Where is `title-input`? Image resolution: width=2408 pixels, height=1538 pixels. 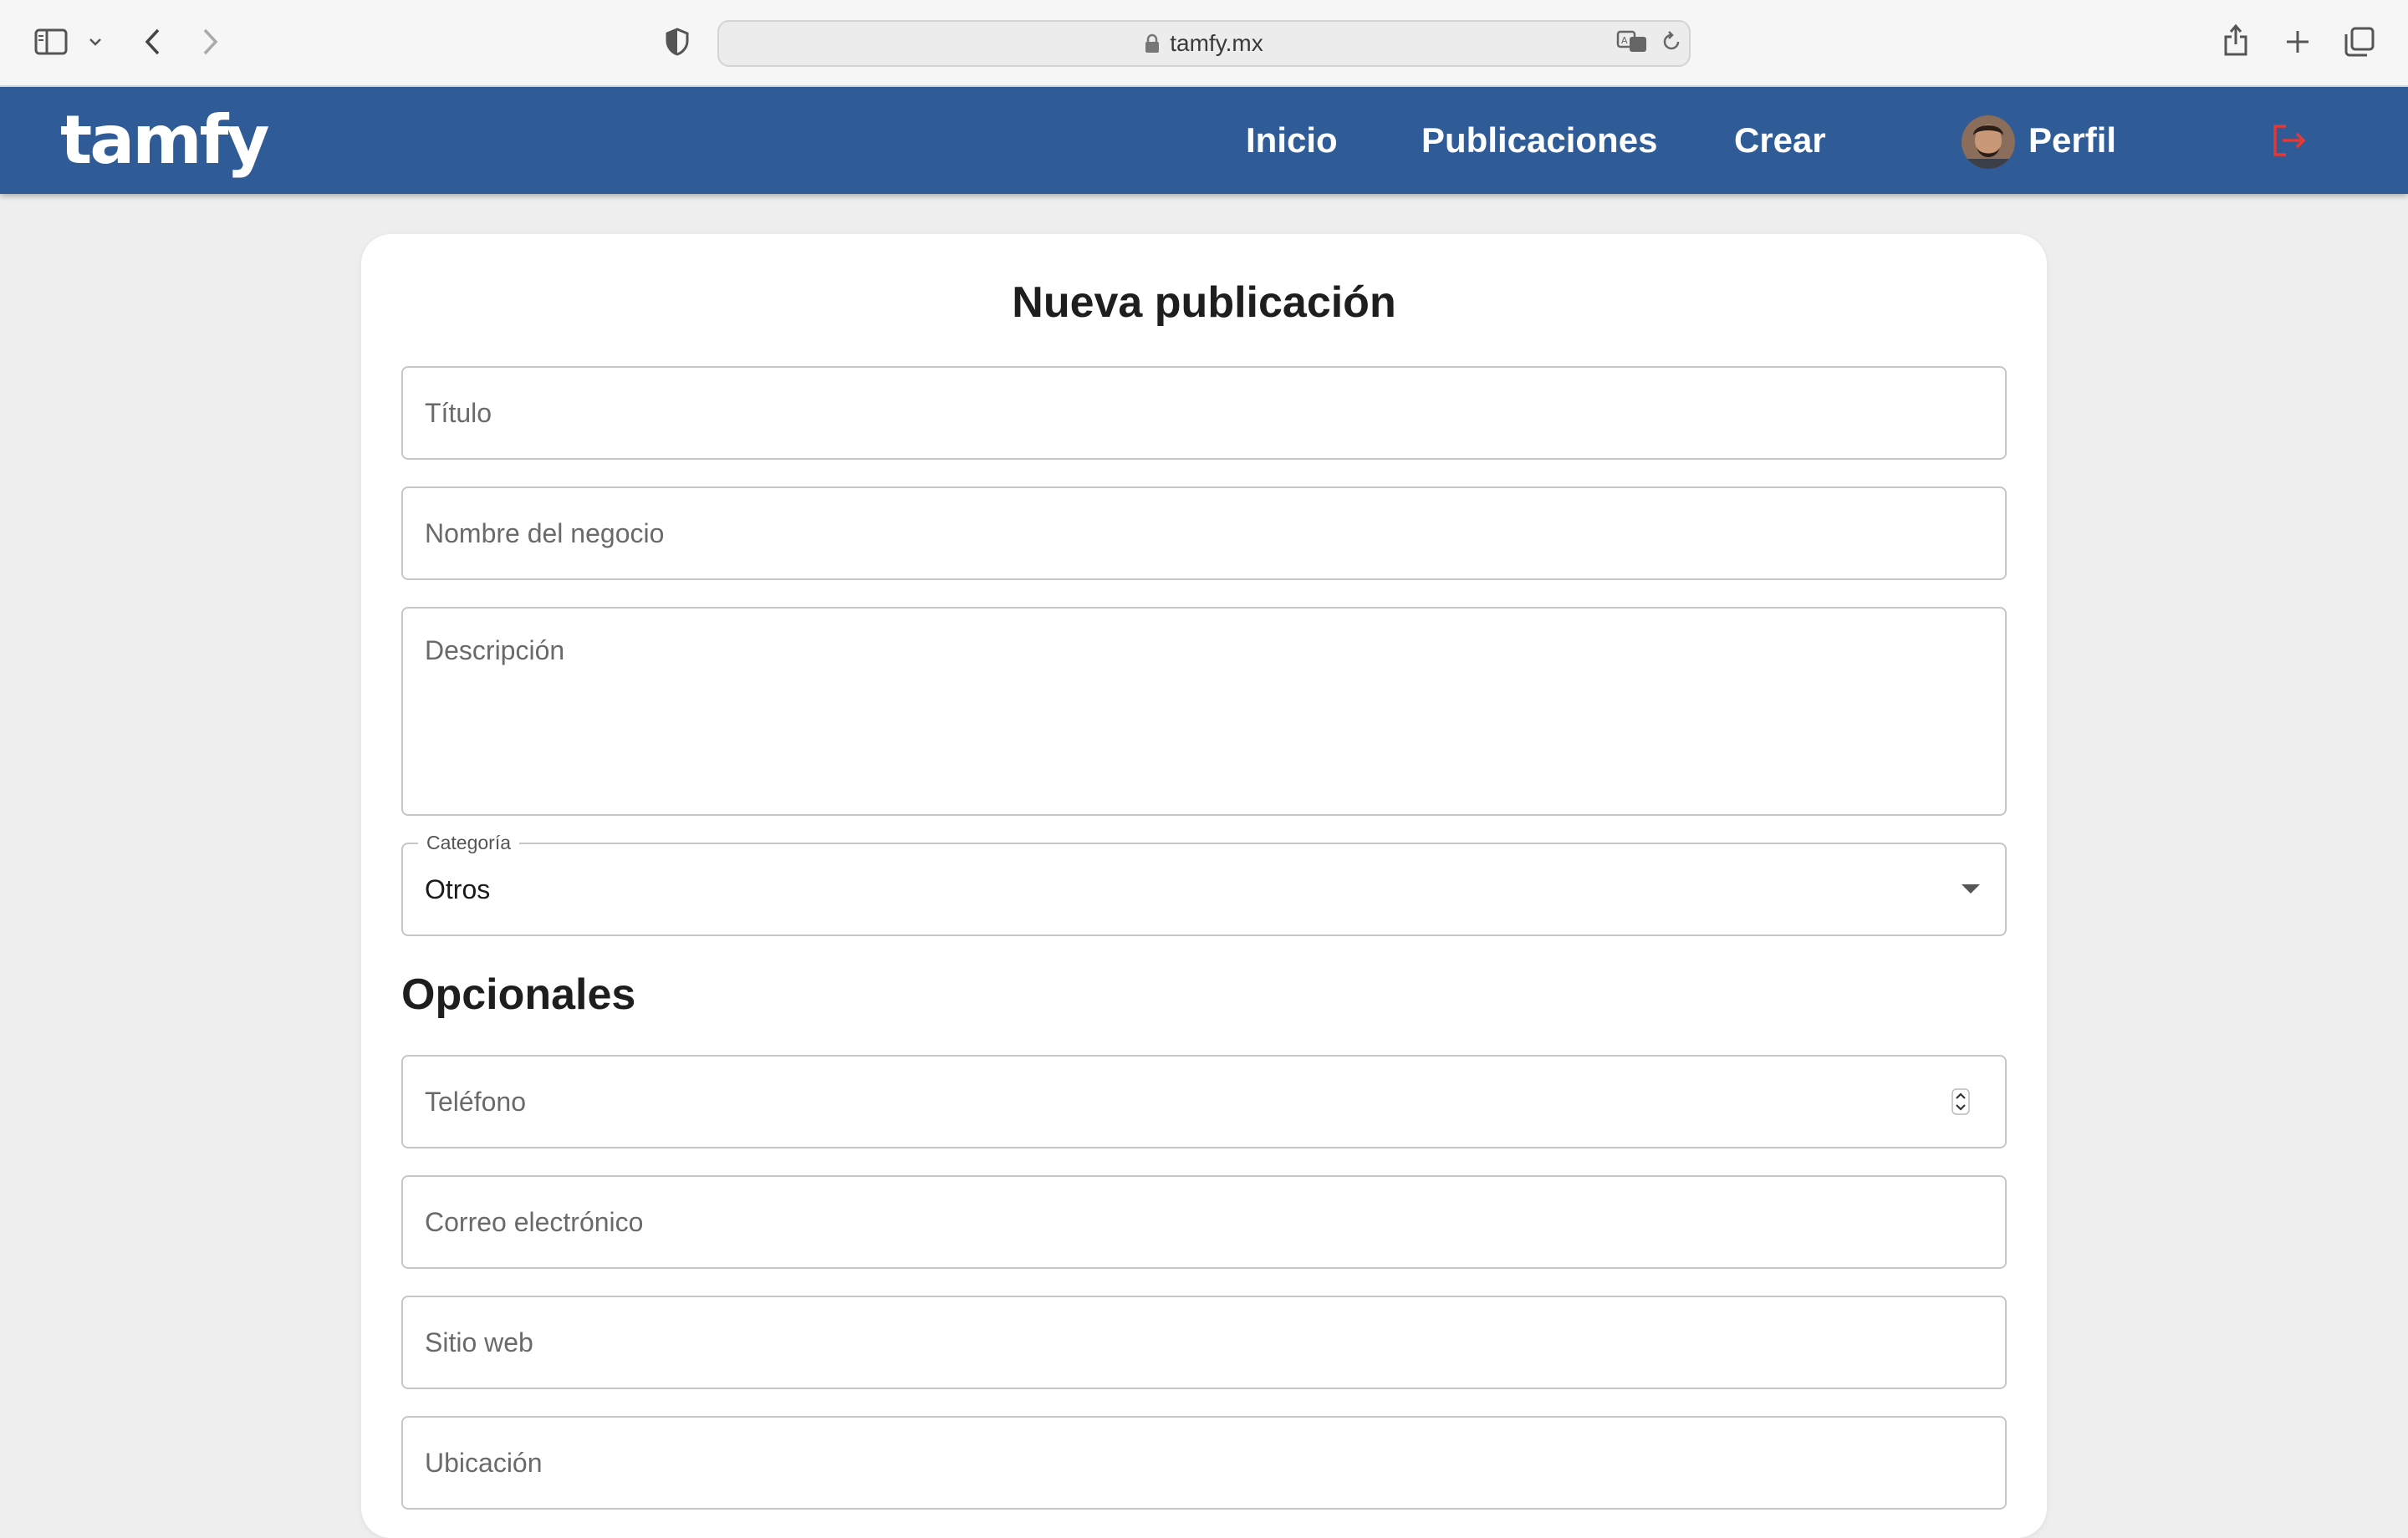 title-input is located at coordinates (1190, 413).